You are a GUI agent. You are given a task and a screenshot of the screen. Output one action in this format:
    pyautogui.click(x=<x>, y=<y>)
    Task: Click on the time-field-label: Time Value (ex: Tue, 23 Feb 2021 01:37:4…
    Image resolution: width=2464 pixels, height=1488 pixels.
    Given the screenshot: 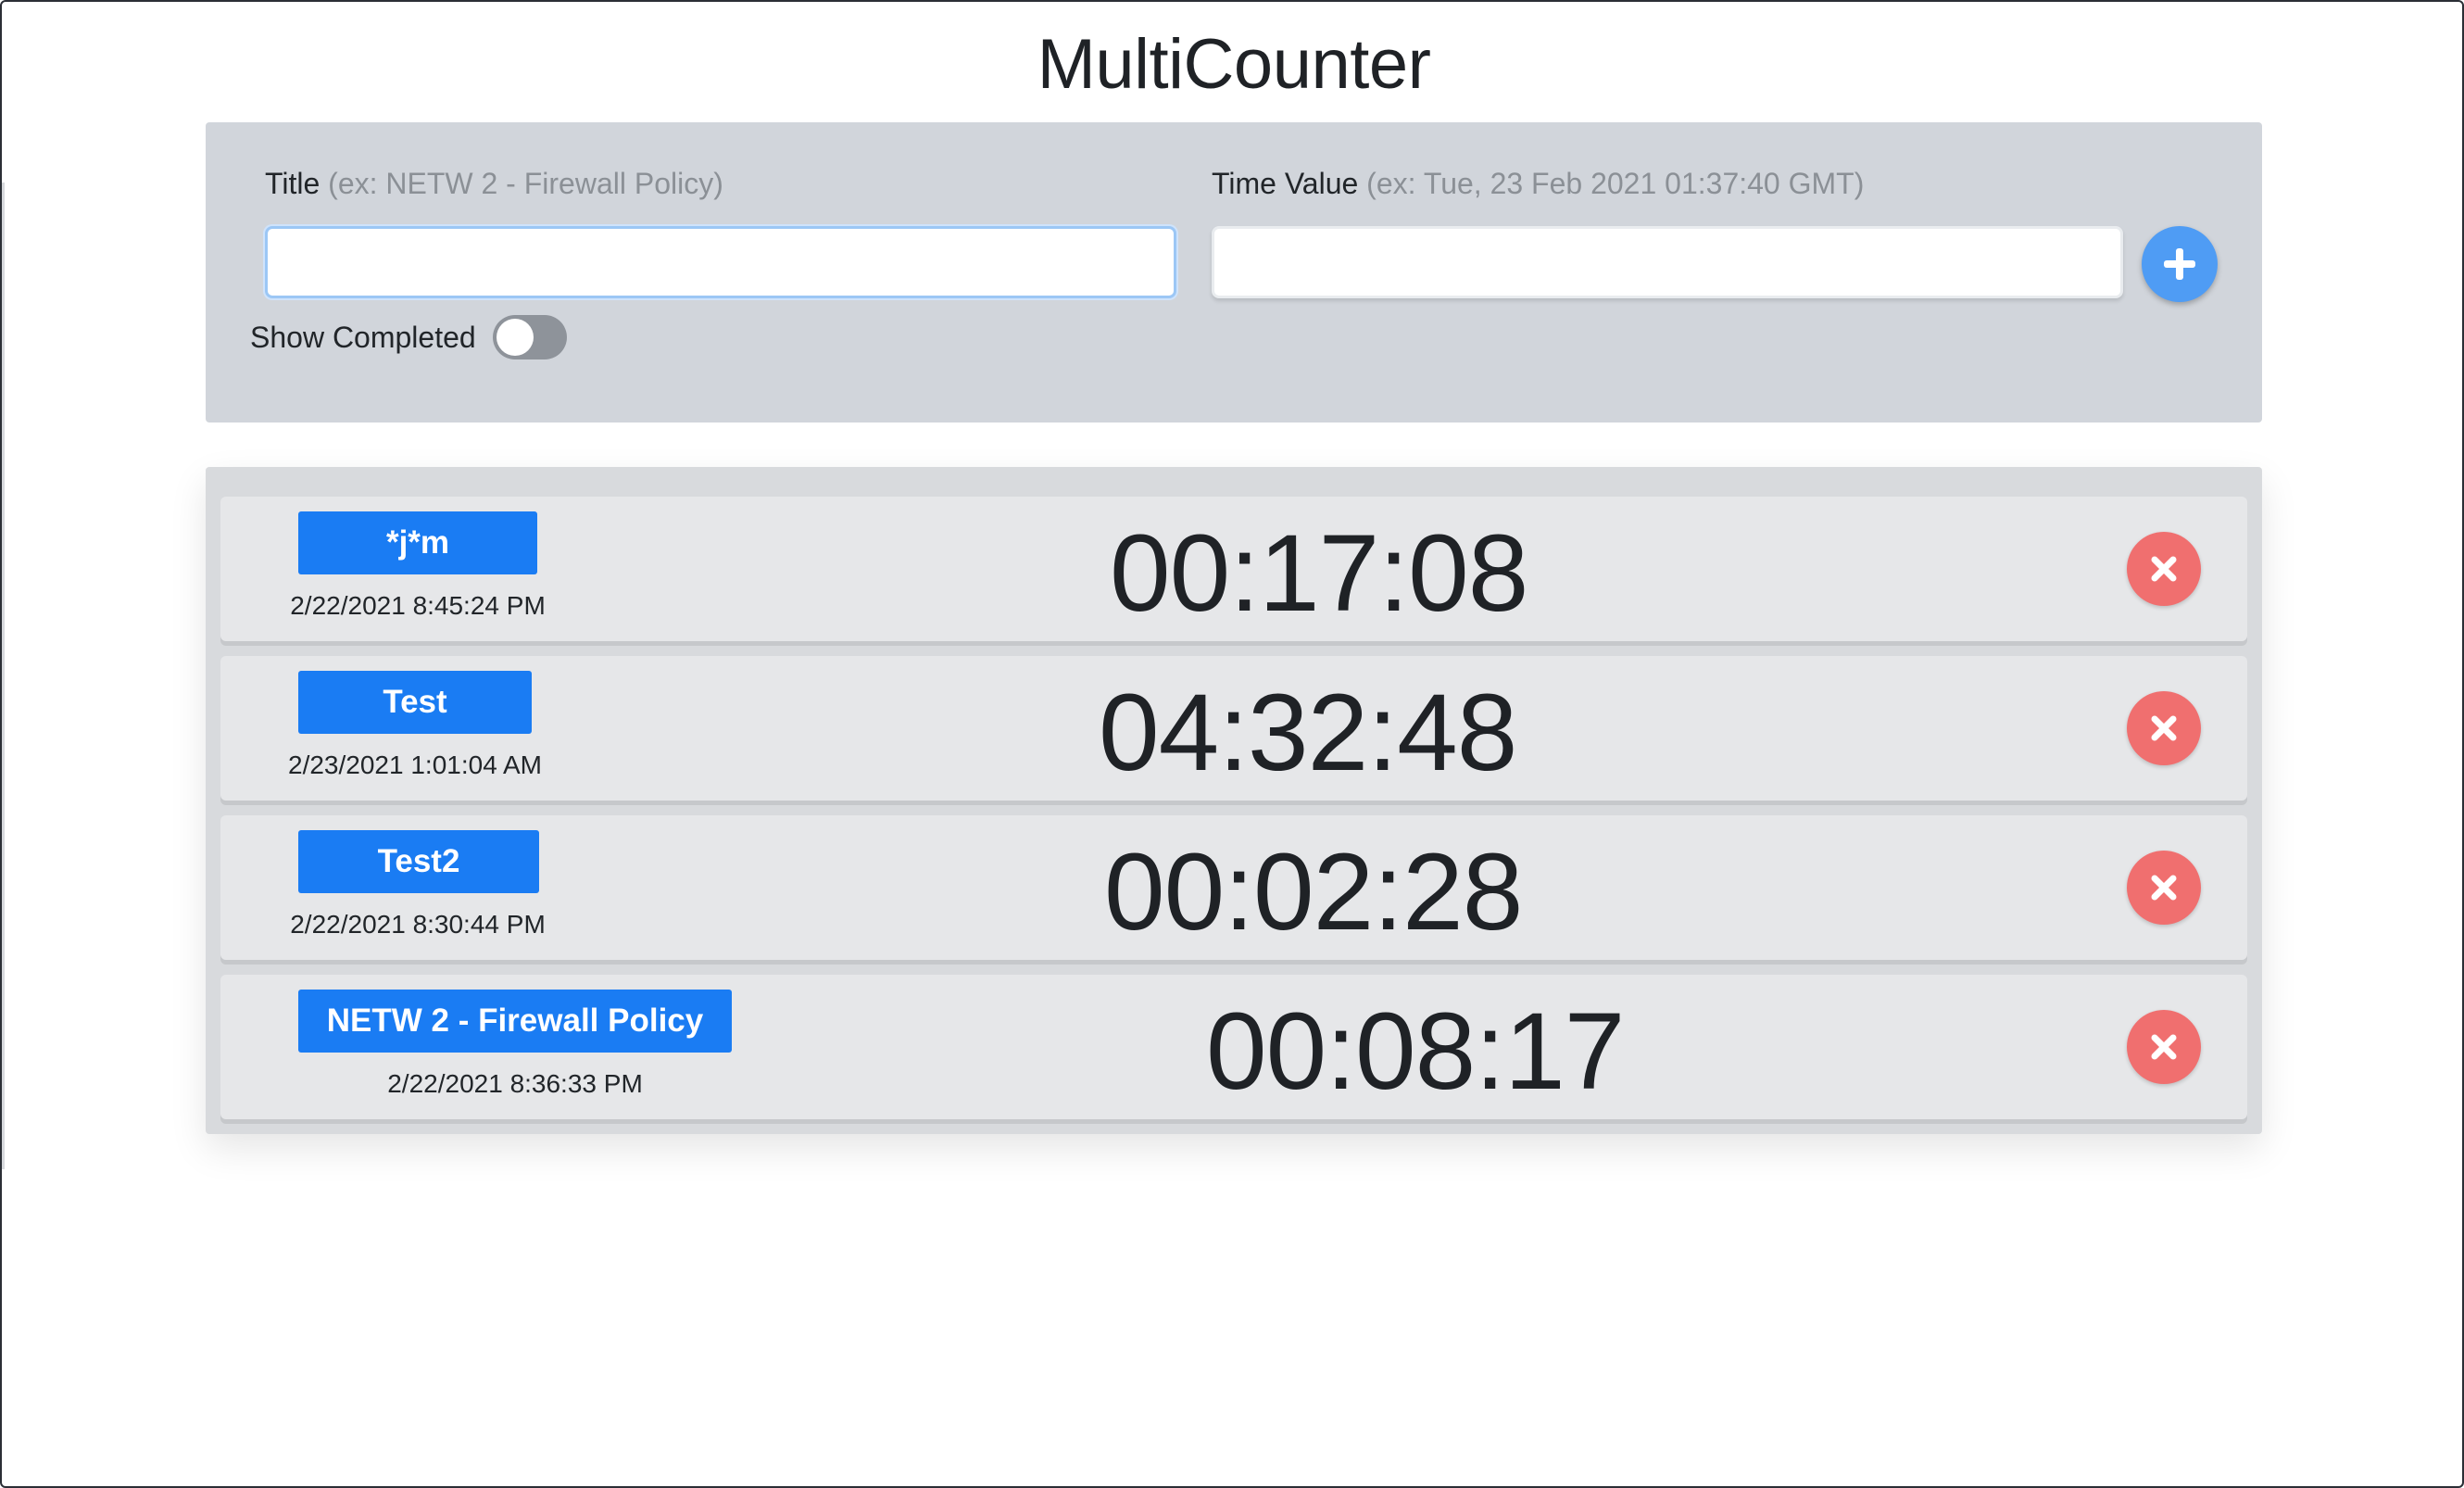 What is the action you would take?
    pyautogui.click(x=1538, y=184)
    